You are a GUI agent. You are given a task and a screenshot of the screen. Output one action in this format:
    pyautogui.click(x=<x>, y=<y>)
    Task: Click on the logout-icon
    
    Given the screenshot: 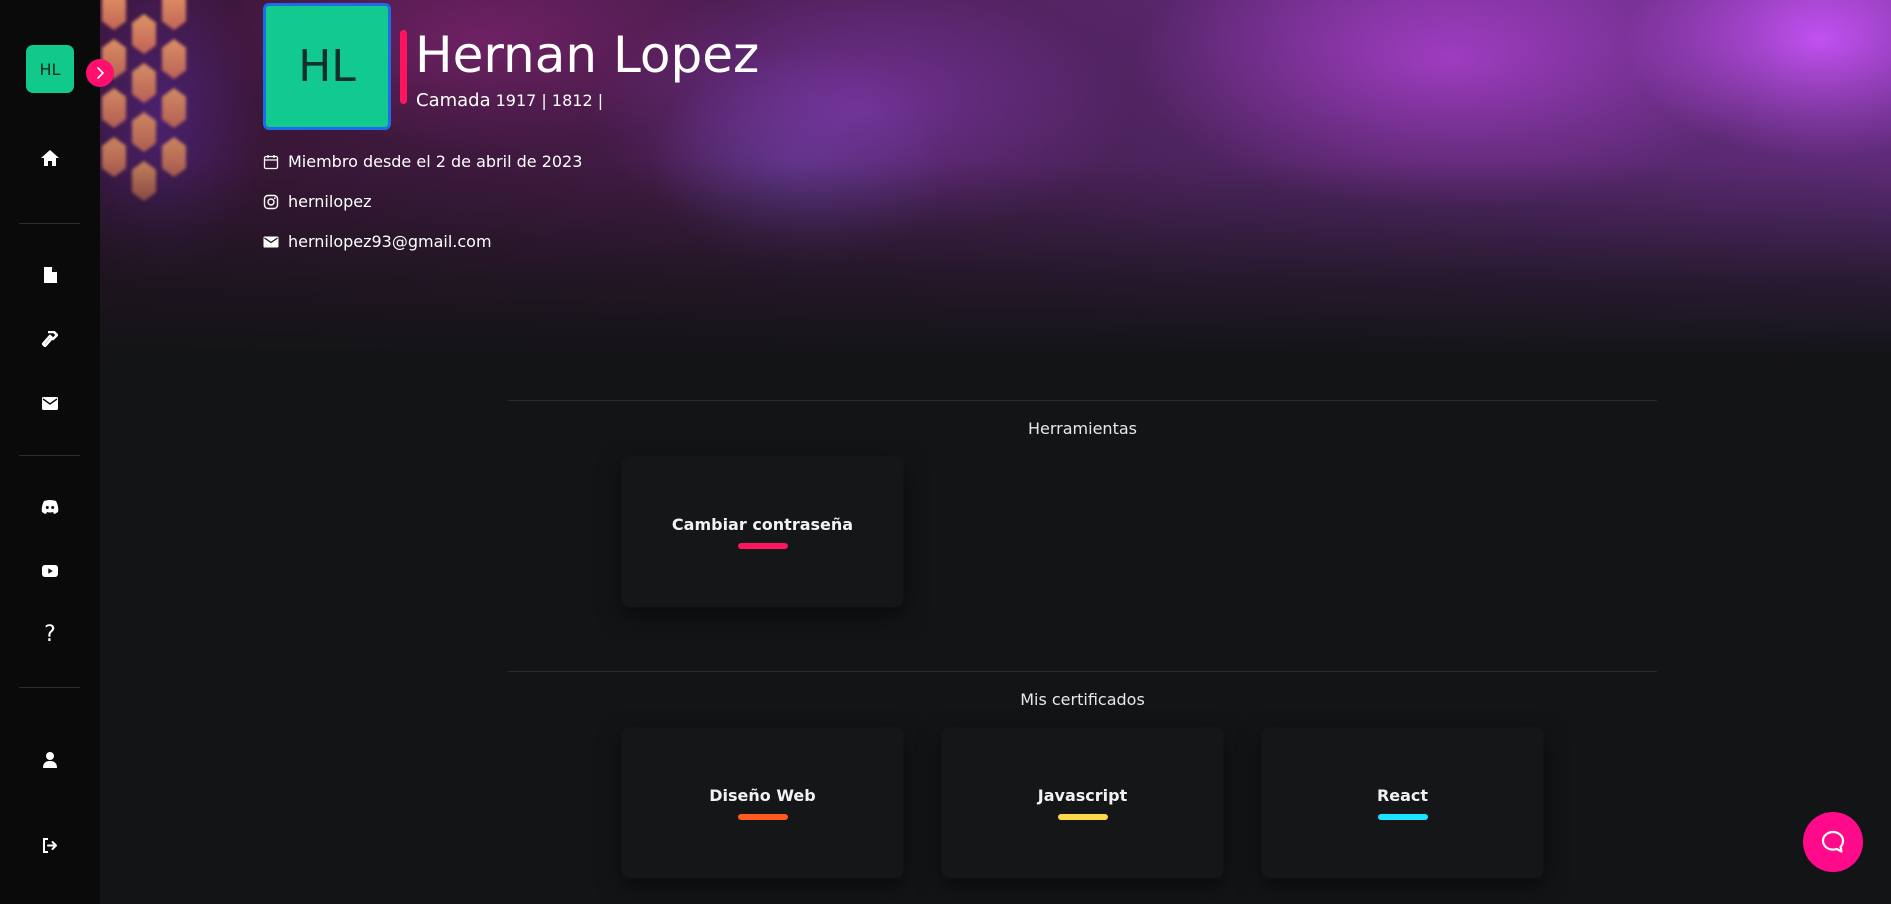 What is the action you would take?
    pyautogui.click(x=50, y=845)
    